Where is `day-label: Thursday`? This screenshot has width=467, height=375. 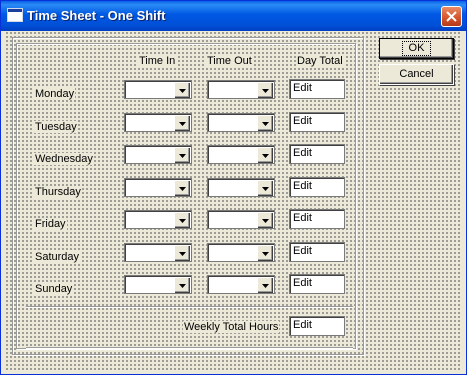
day-label: Thursday is located at coordinates (58, 192).